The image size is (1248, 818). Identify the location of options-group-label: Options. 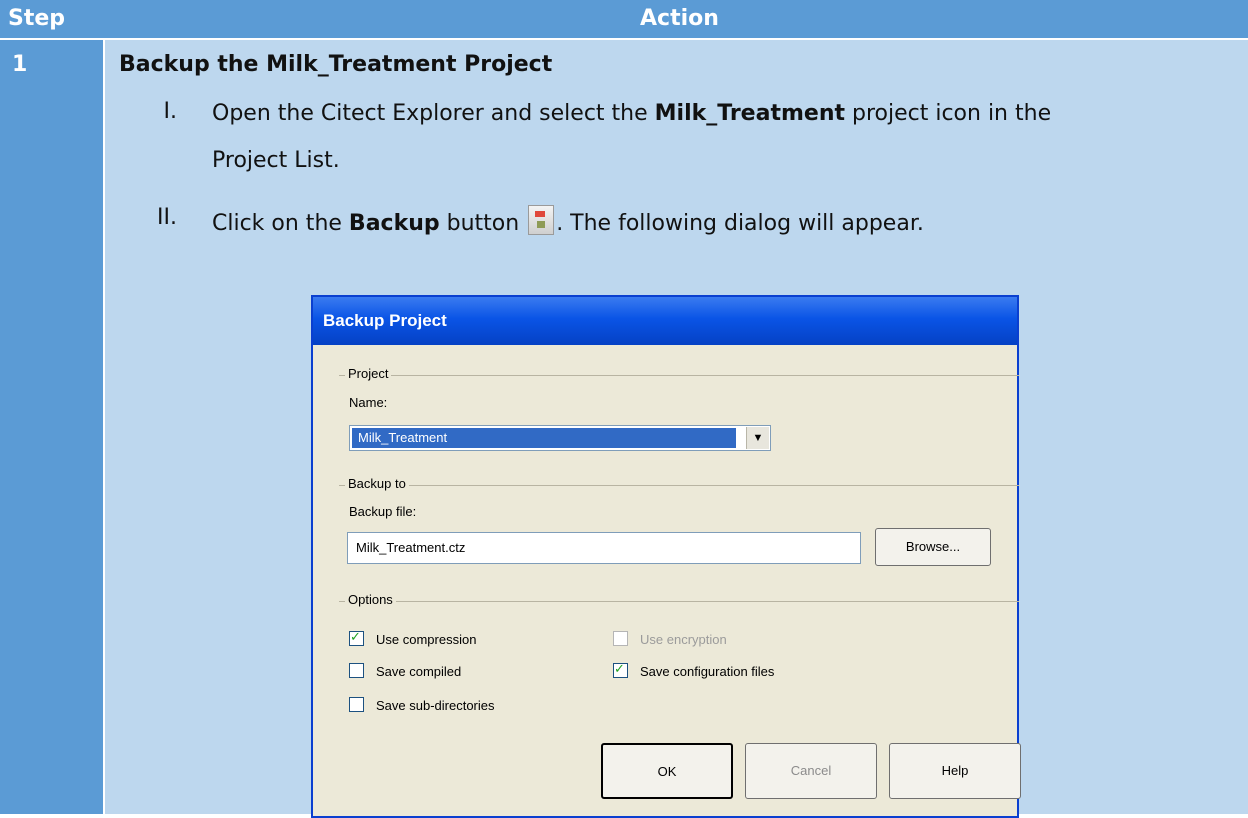
(370, 599).